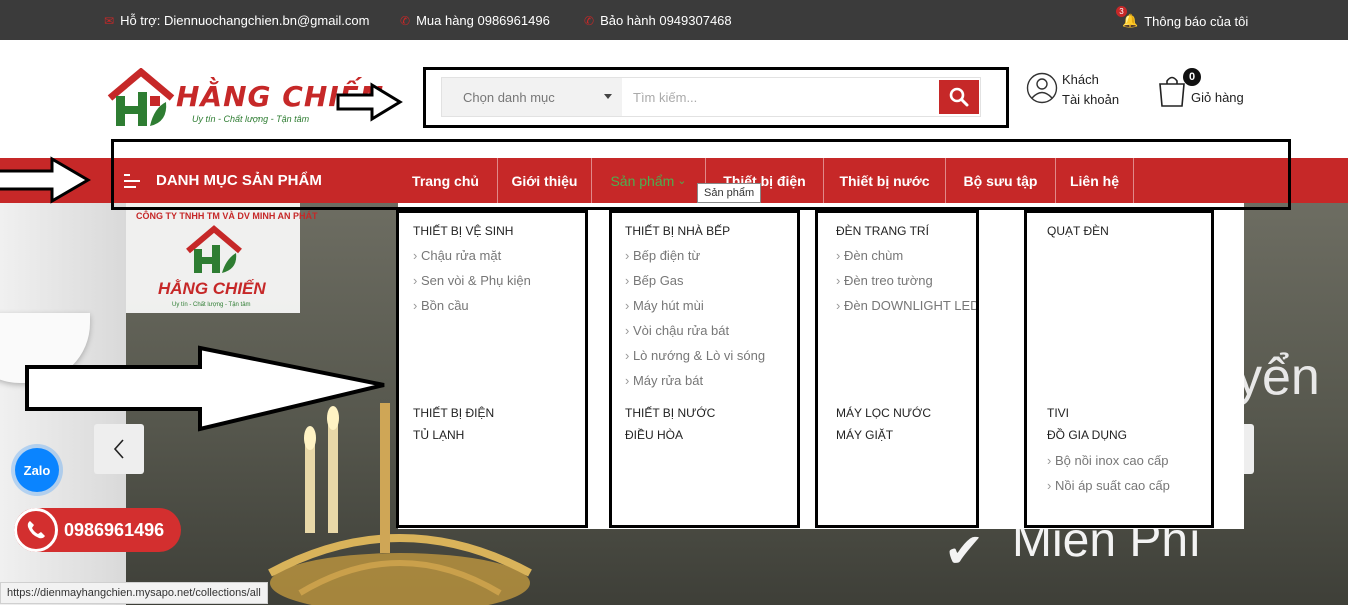 The height and width of the screenshot is (605, 1348). What do you see at coordinates (532, 97) in the screenshot?
I see `category-select: Chọn danh mục` at bounding box center [532, 97].